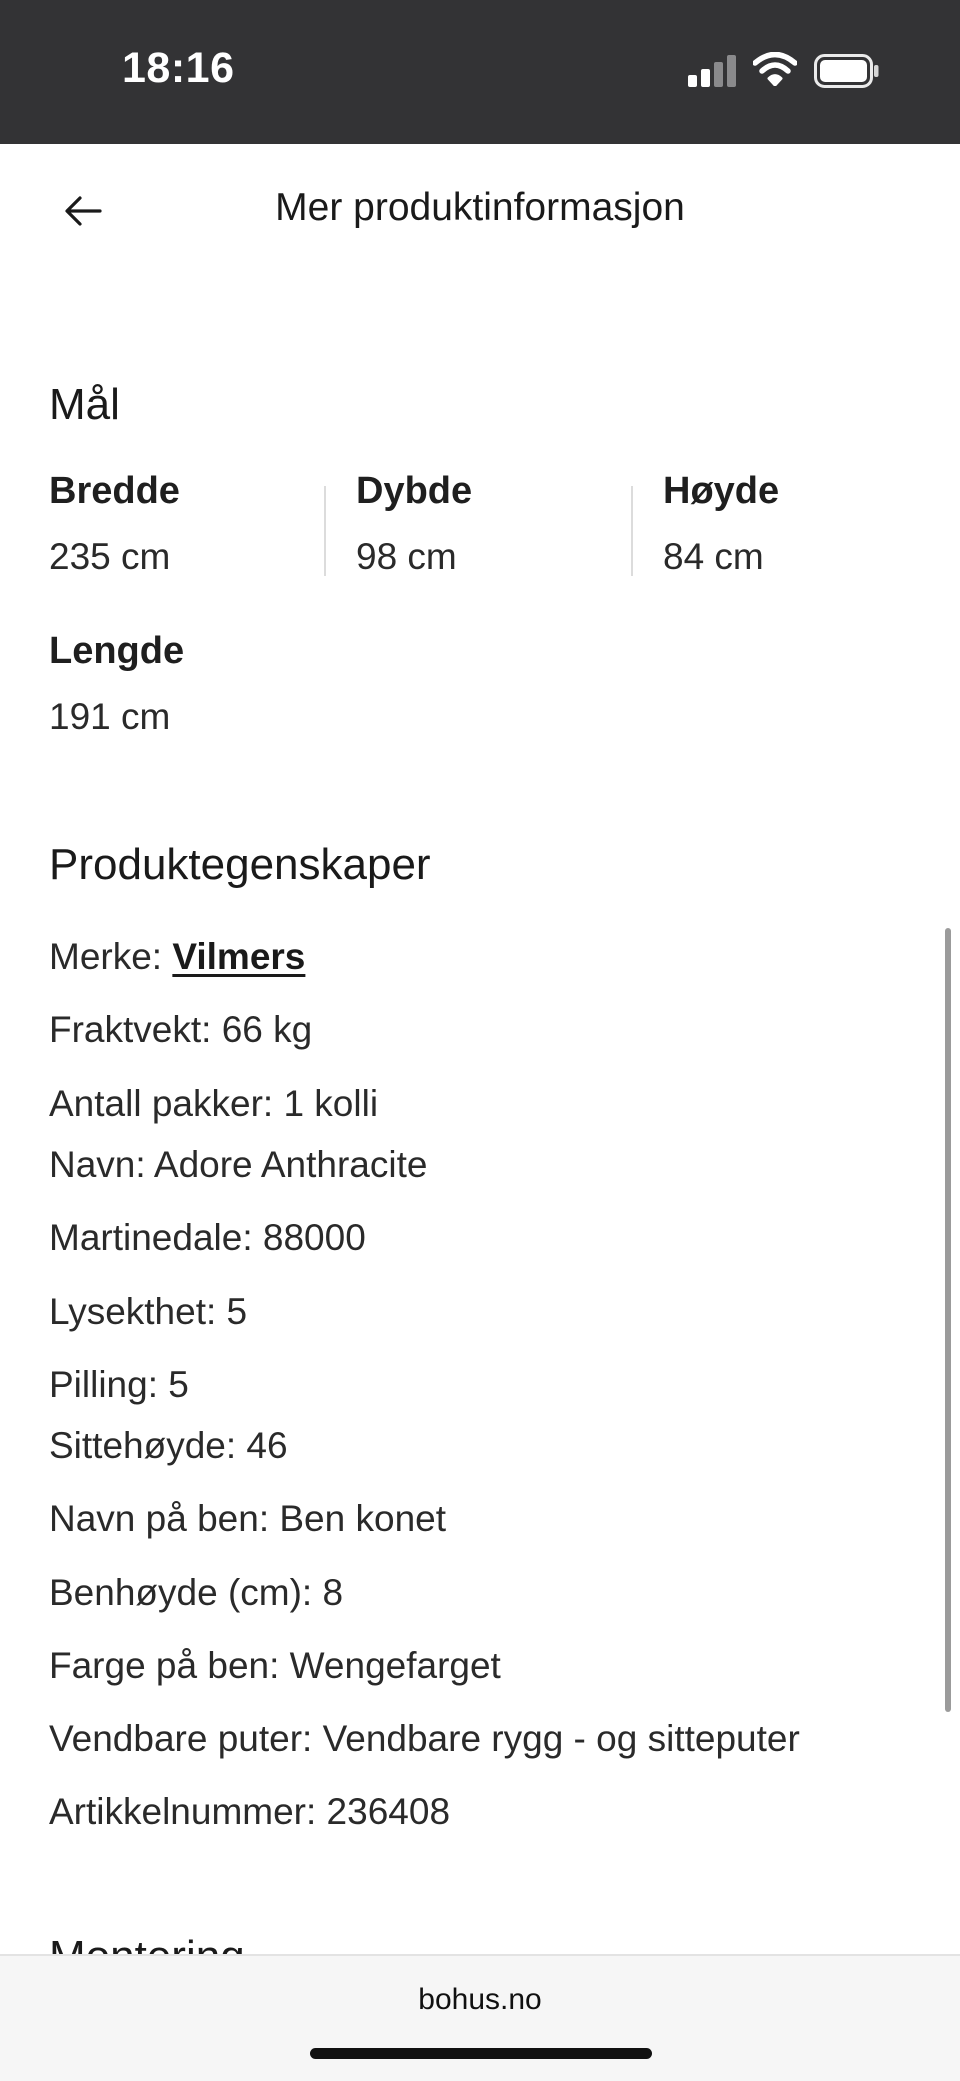  What do you see at coordinates (275, 1665) in the screenshot?
I see `property-item: Farge på ben: Wengefarget` at bounding box center [275, 1665].